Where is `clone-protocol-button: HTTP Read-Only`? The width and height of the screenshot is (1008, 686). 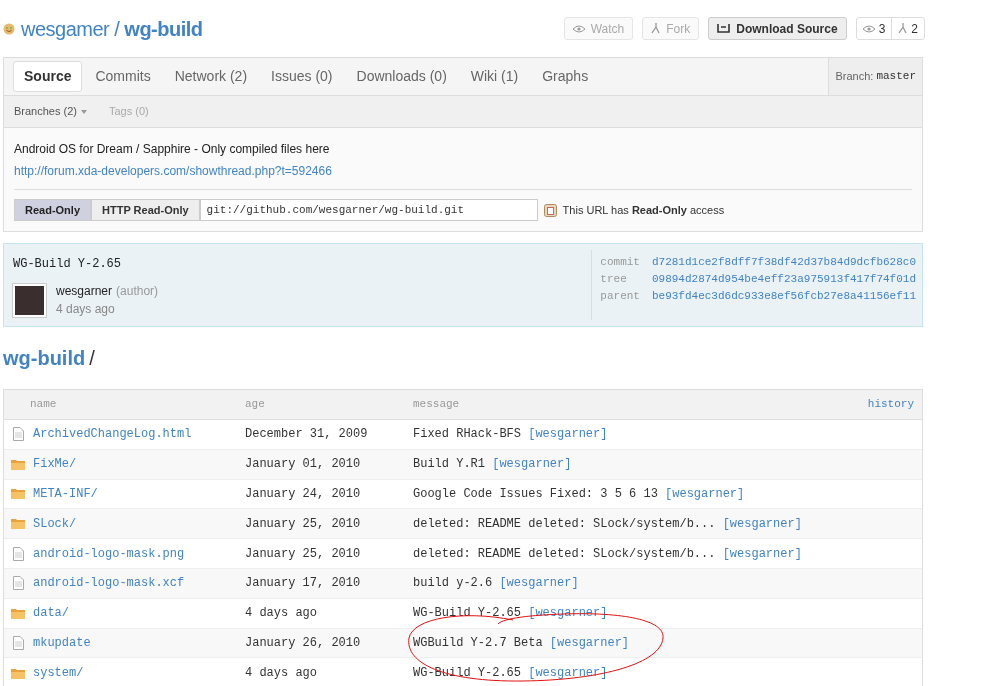 clone-protocol-button: HTTP Read-Only is located at coordinates (145, 210).